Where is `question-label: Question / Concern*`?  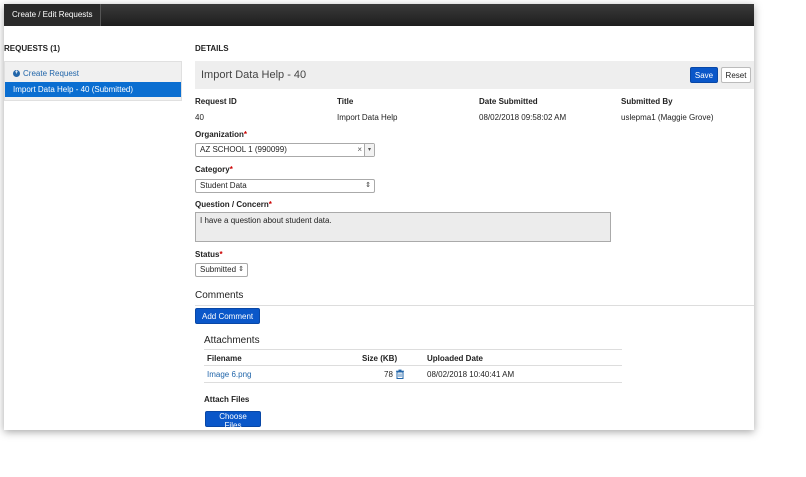
question-label: Question / Concern* is located at coordinates (233, 204).